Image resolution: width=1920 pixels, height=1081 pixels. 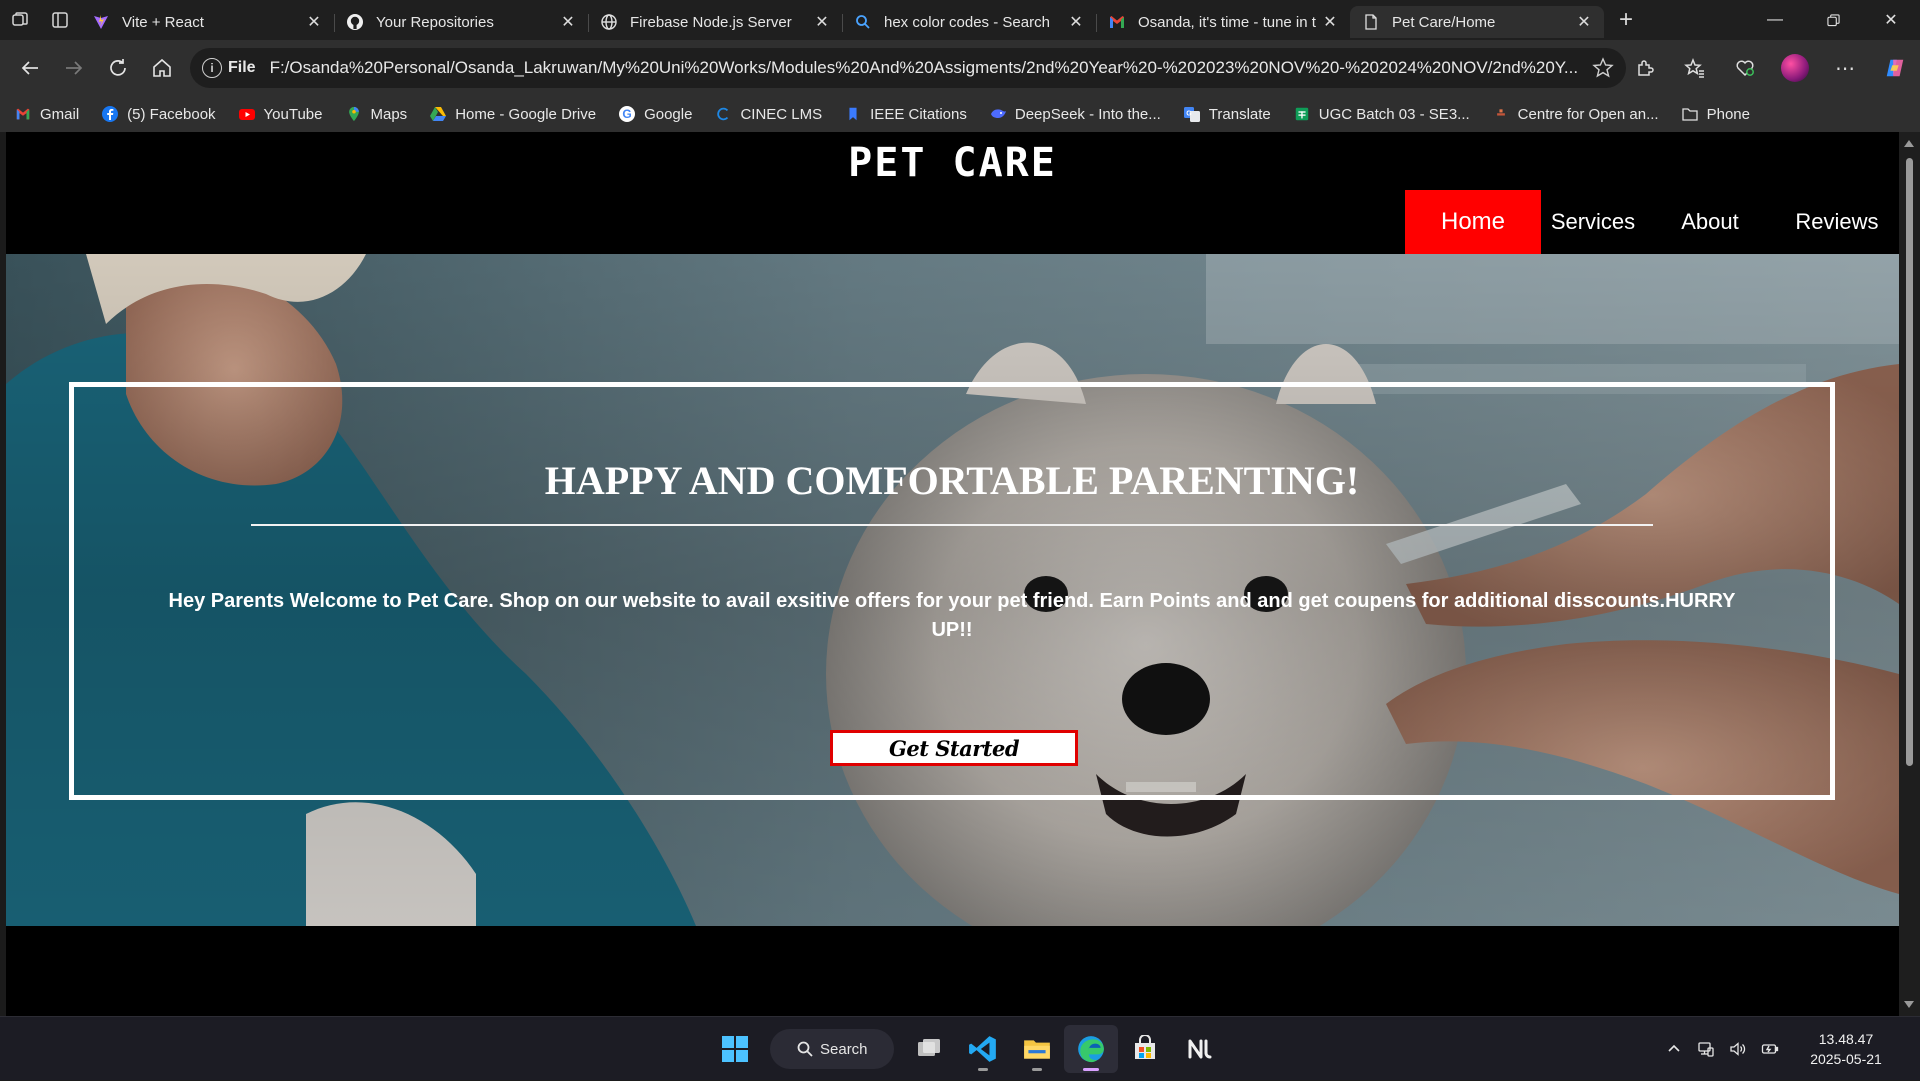 What do you see at coordinates (1710, 222) in the screenshot?
I see `nav-about: About` at bounding box center [1710, 222].